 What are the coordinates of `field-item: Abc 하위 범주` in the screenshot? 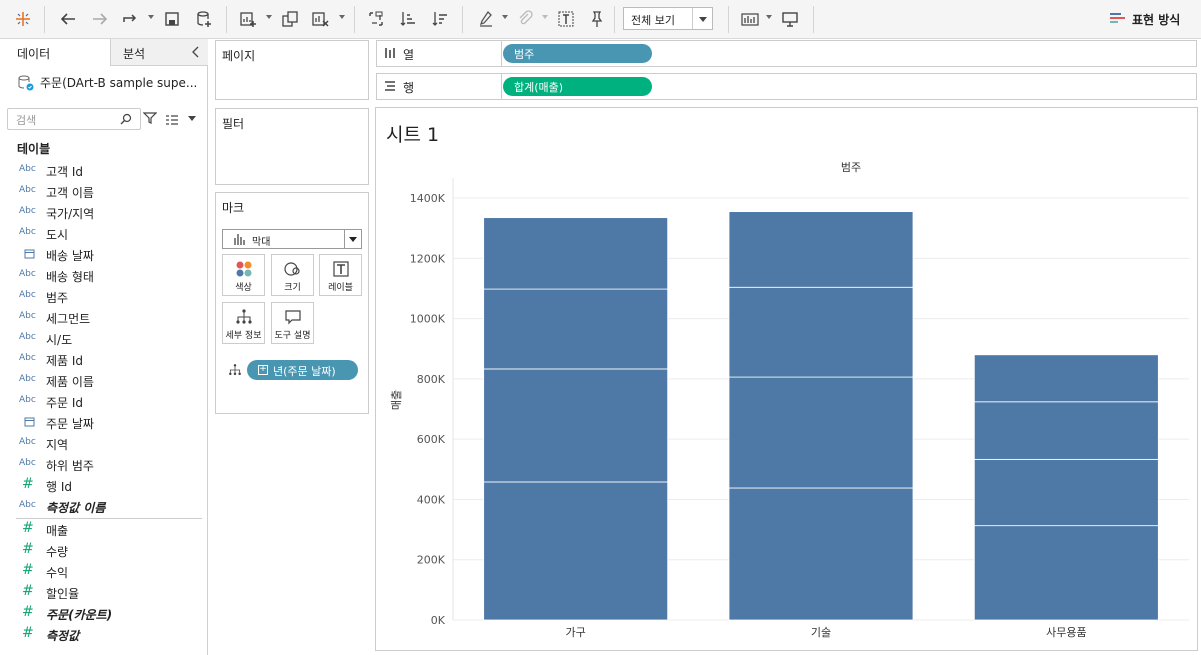 It's located at (104, 464).